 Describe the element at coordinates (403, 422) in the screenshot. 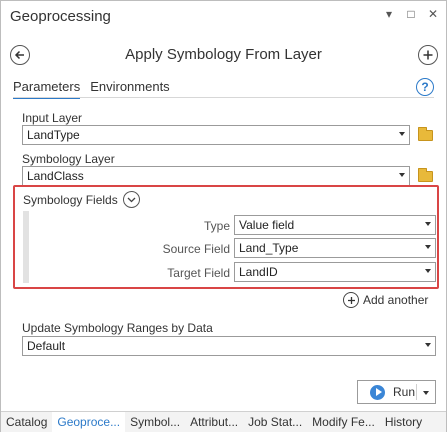

I see `bottom-tab-history: History` at that location.